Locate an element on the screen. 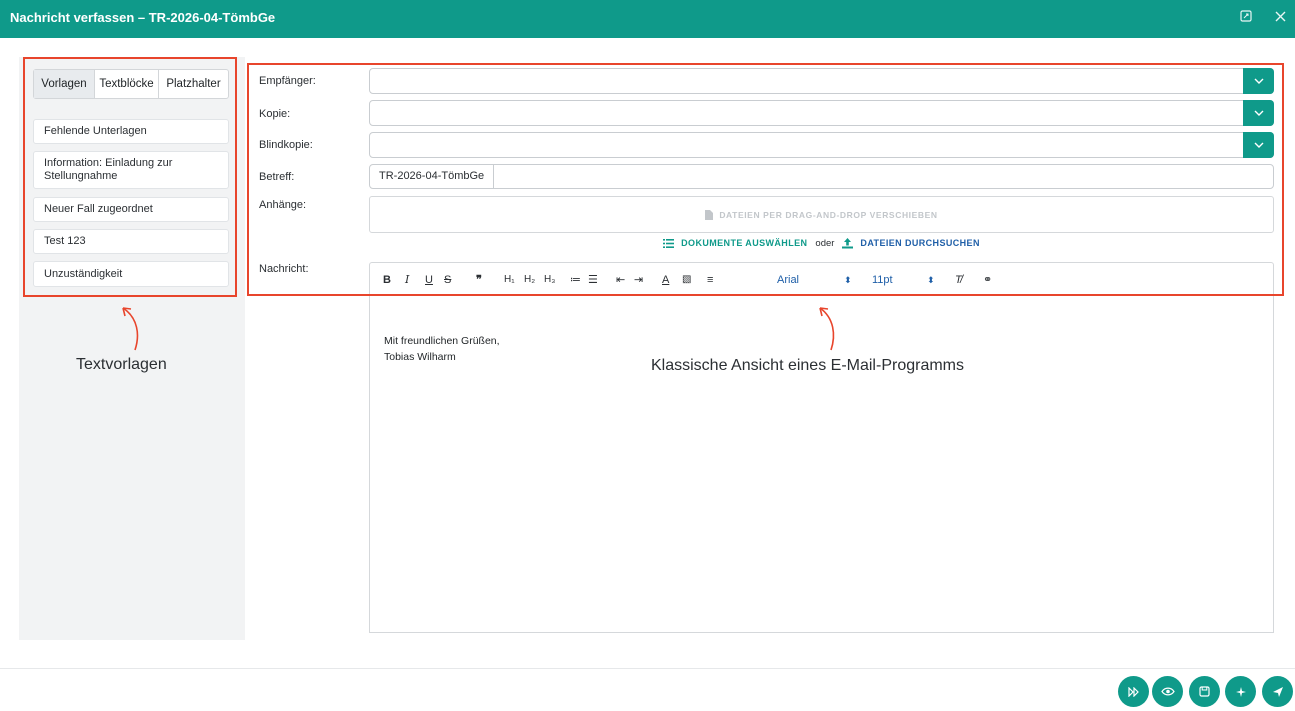 This screenshot has width=1295, height=711. sidebar-tabs: Vorlagen Textblöcke Platzhalter is located at coordinates (131, 84).